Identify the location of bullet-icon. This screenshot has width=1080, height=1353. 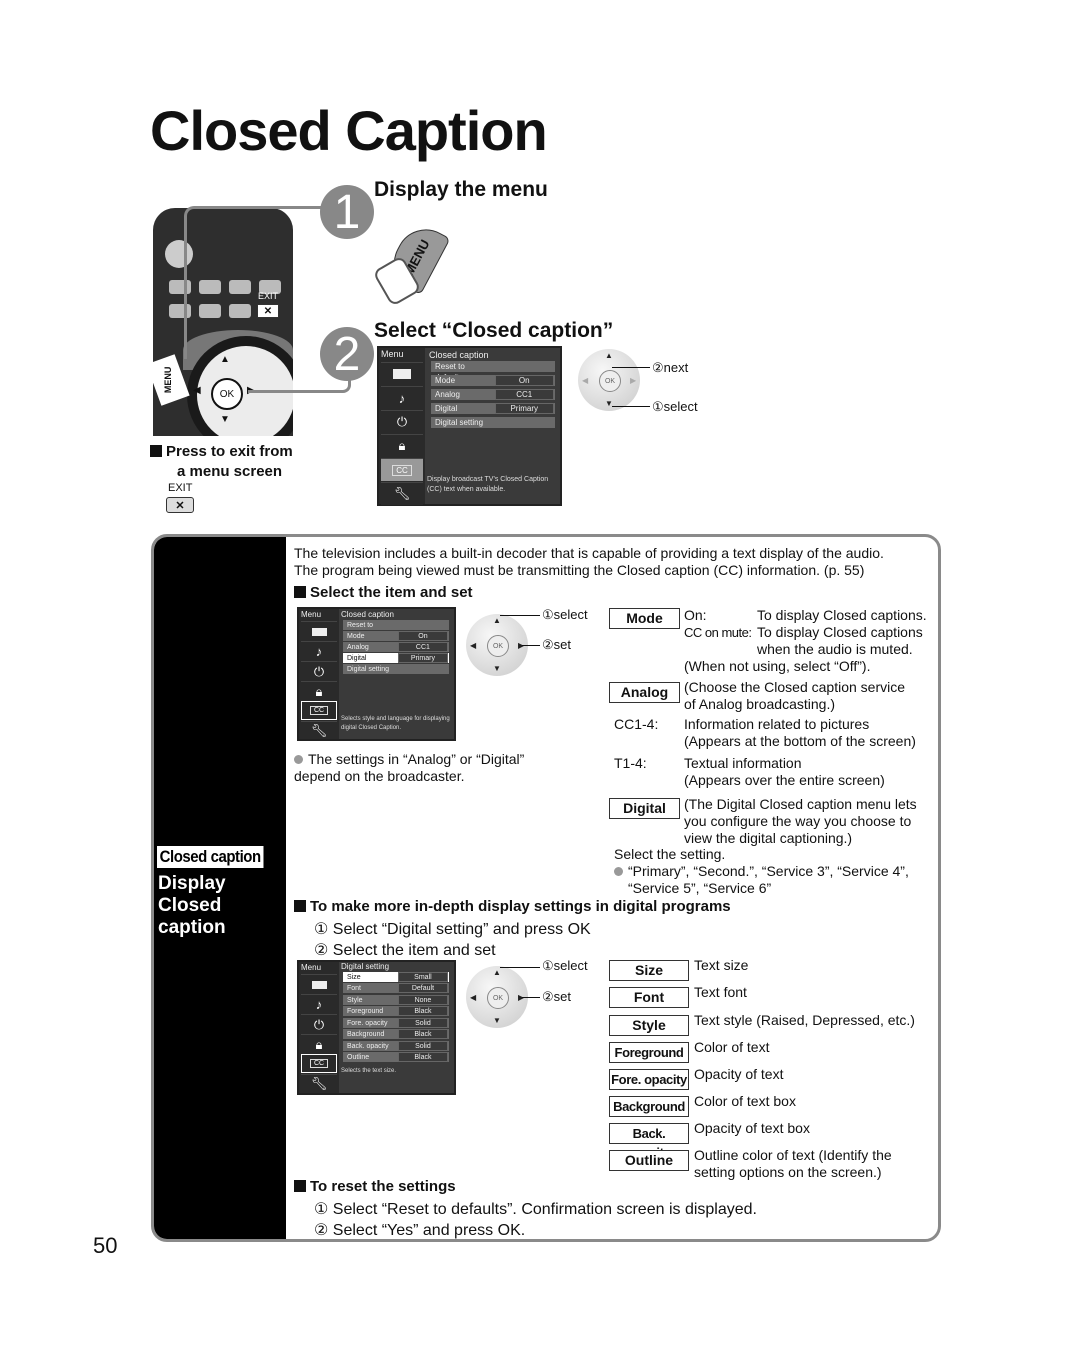
(618, 871).